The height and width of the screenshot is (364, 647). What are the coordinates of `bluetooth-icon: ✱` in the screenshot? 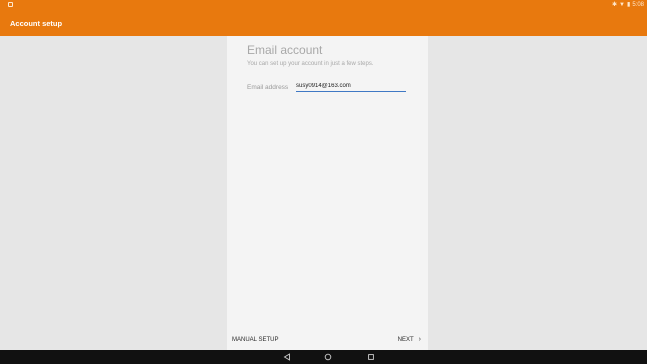 It's located at (615, 5).